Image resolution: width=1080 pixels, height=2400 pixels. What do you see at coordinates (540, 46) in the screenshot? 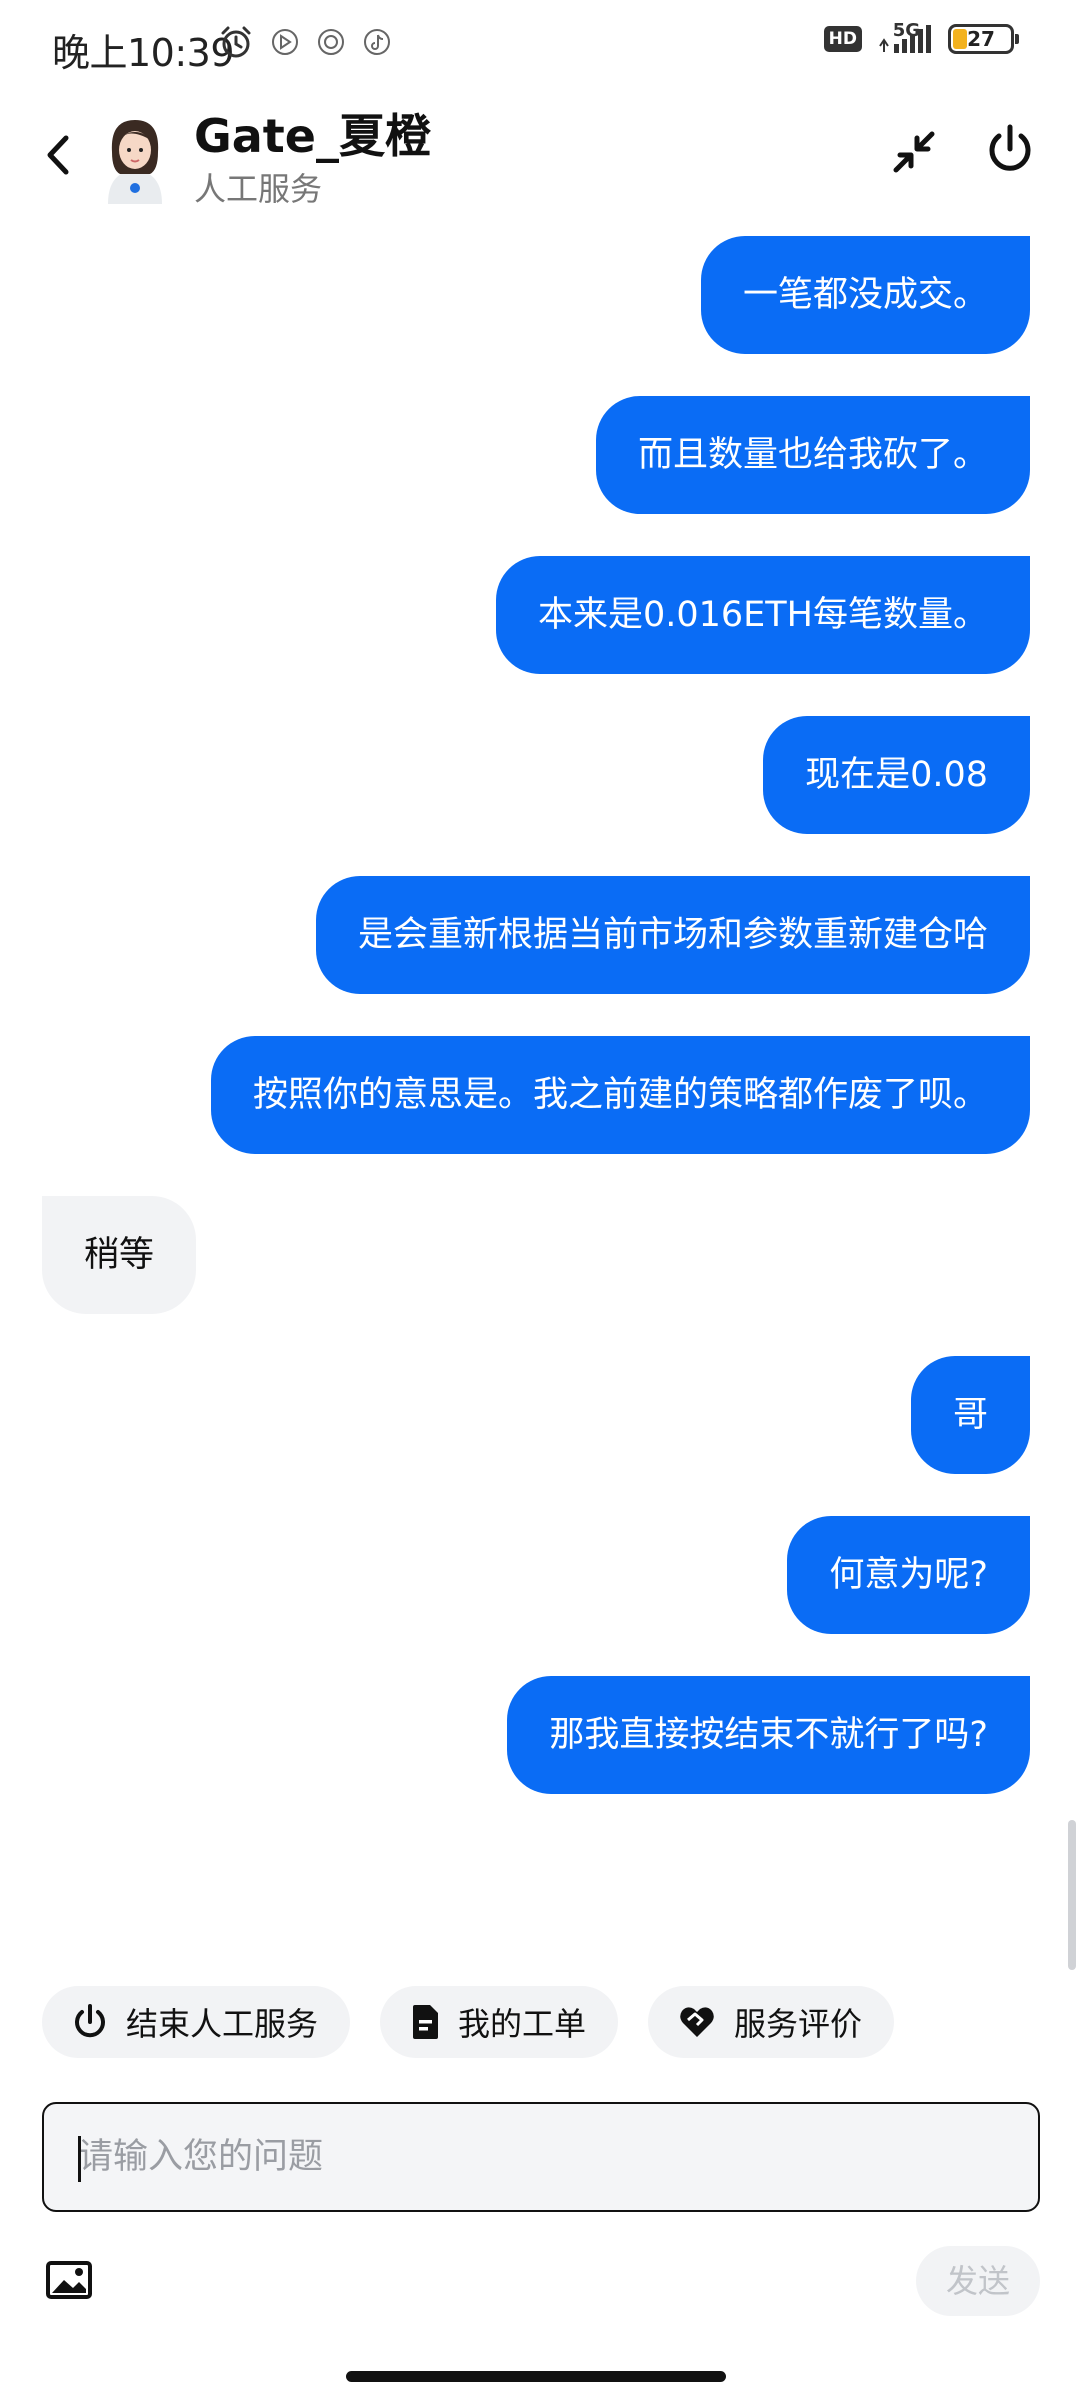
I see `status-bar: 晚上10:39 5G HD 27` at bounding box center [540, 46].